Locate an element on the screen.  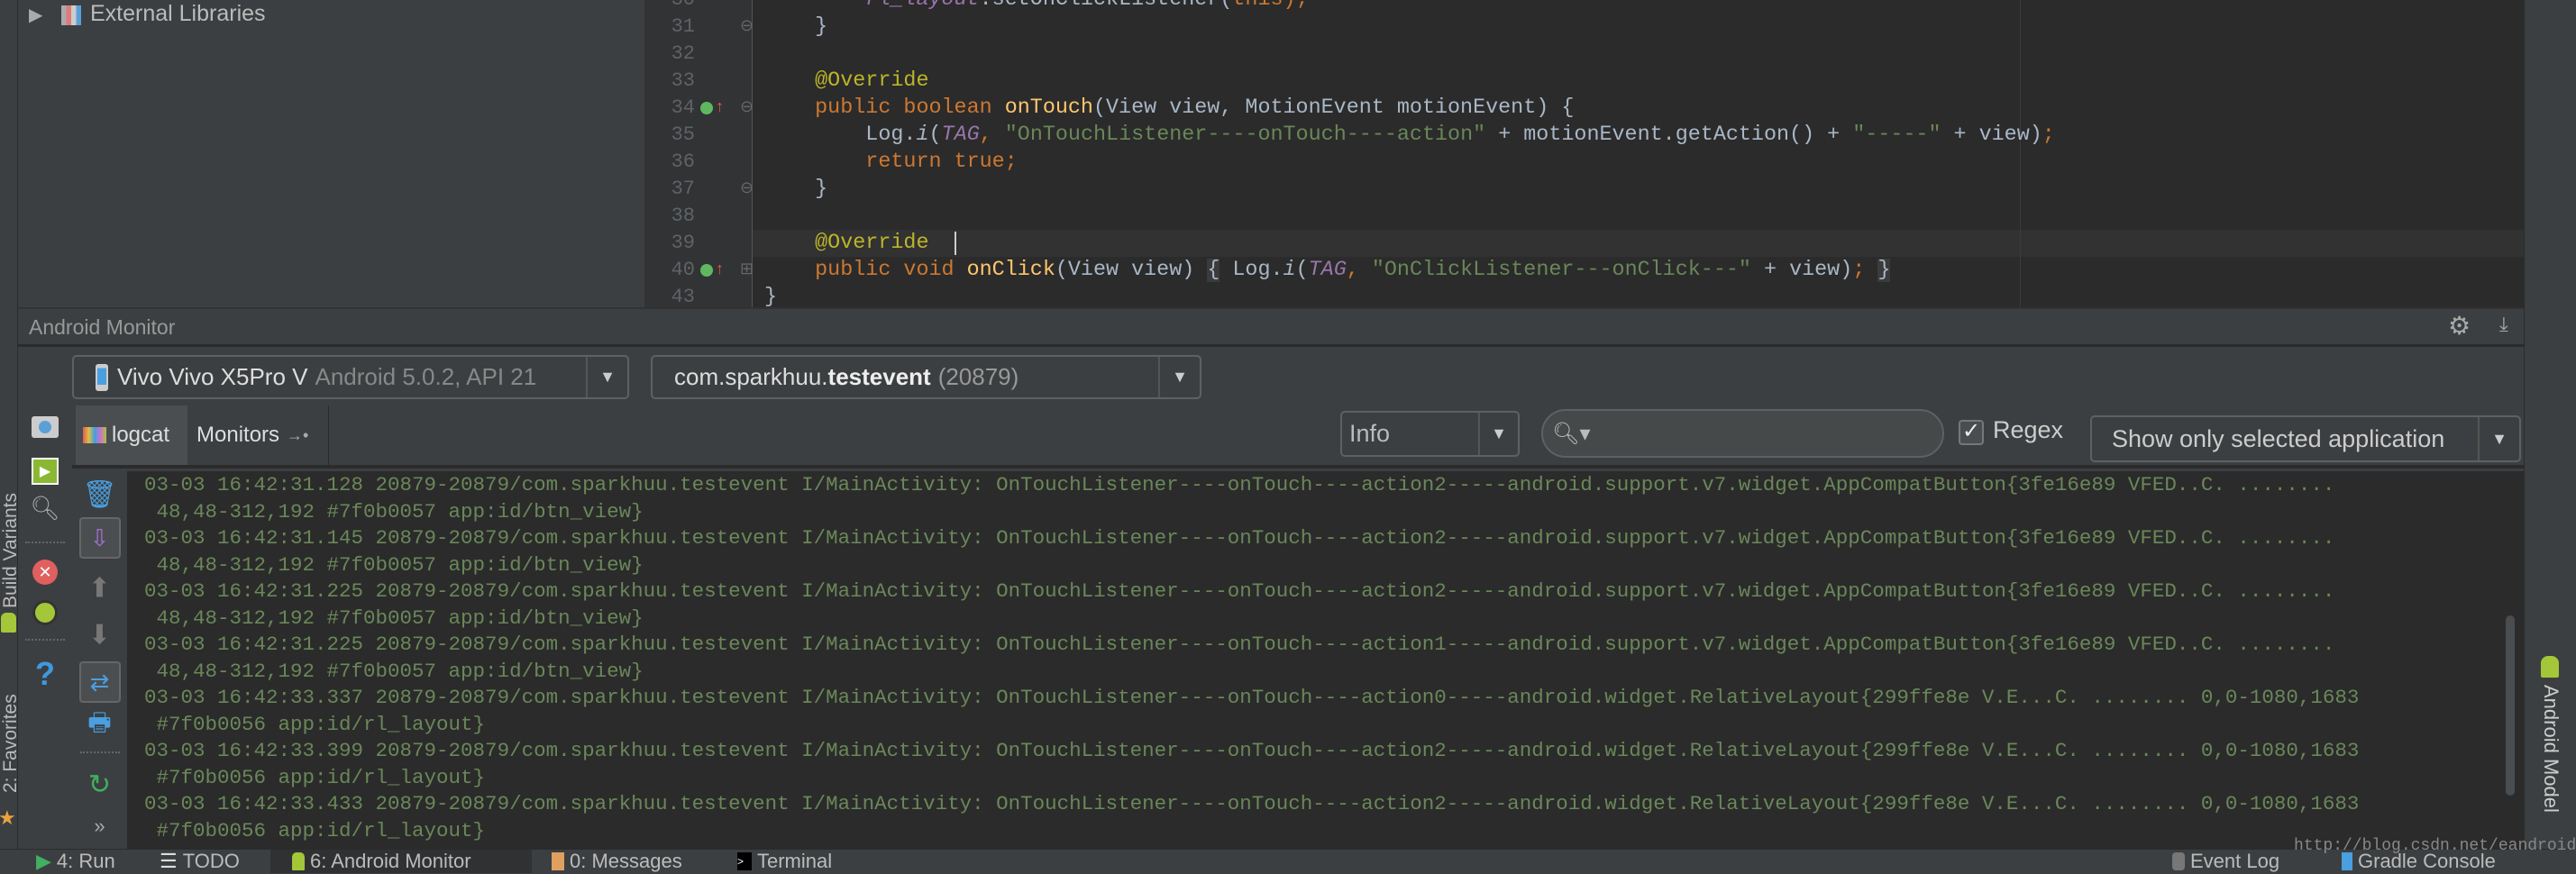
tab-run: ▶ 4: Run is located at coordinates (75, 861).